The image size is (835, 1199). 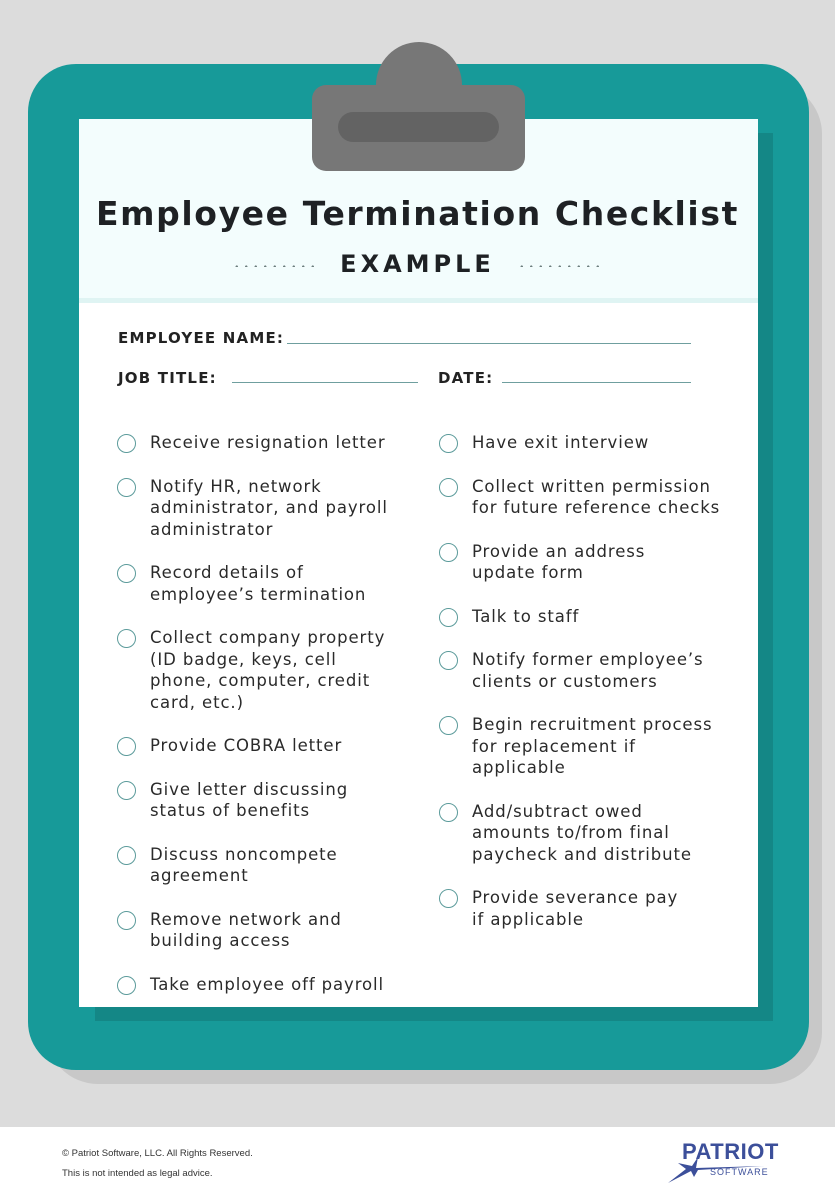 I want to click on subtitle-row: EXAMPLE, so click(x=417, y=264).